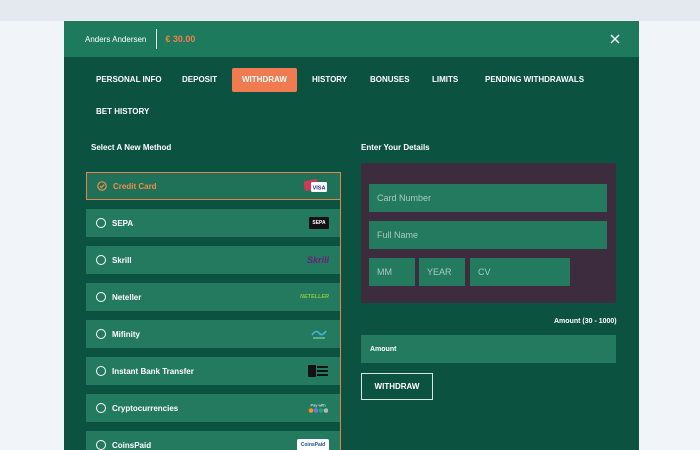  What do you see at coordinates (153, 371) in the screenshot?
I see `method-label: Instant Bank Transfer` at bounding box center [153, 371].